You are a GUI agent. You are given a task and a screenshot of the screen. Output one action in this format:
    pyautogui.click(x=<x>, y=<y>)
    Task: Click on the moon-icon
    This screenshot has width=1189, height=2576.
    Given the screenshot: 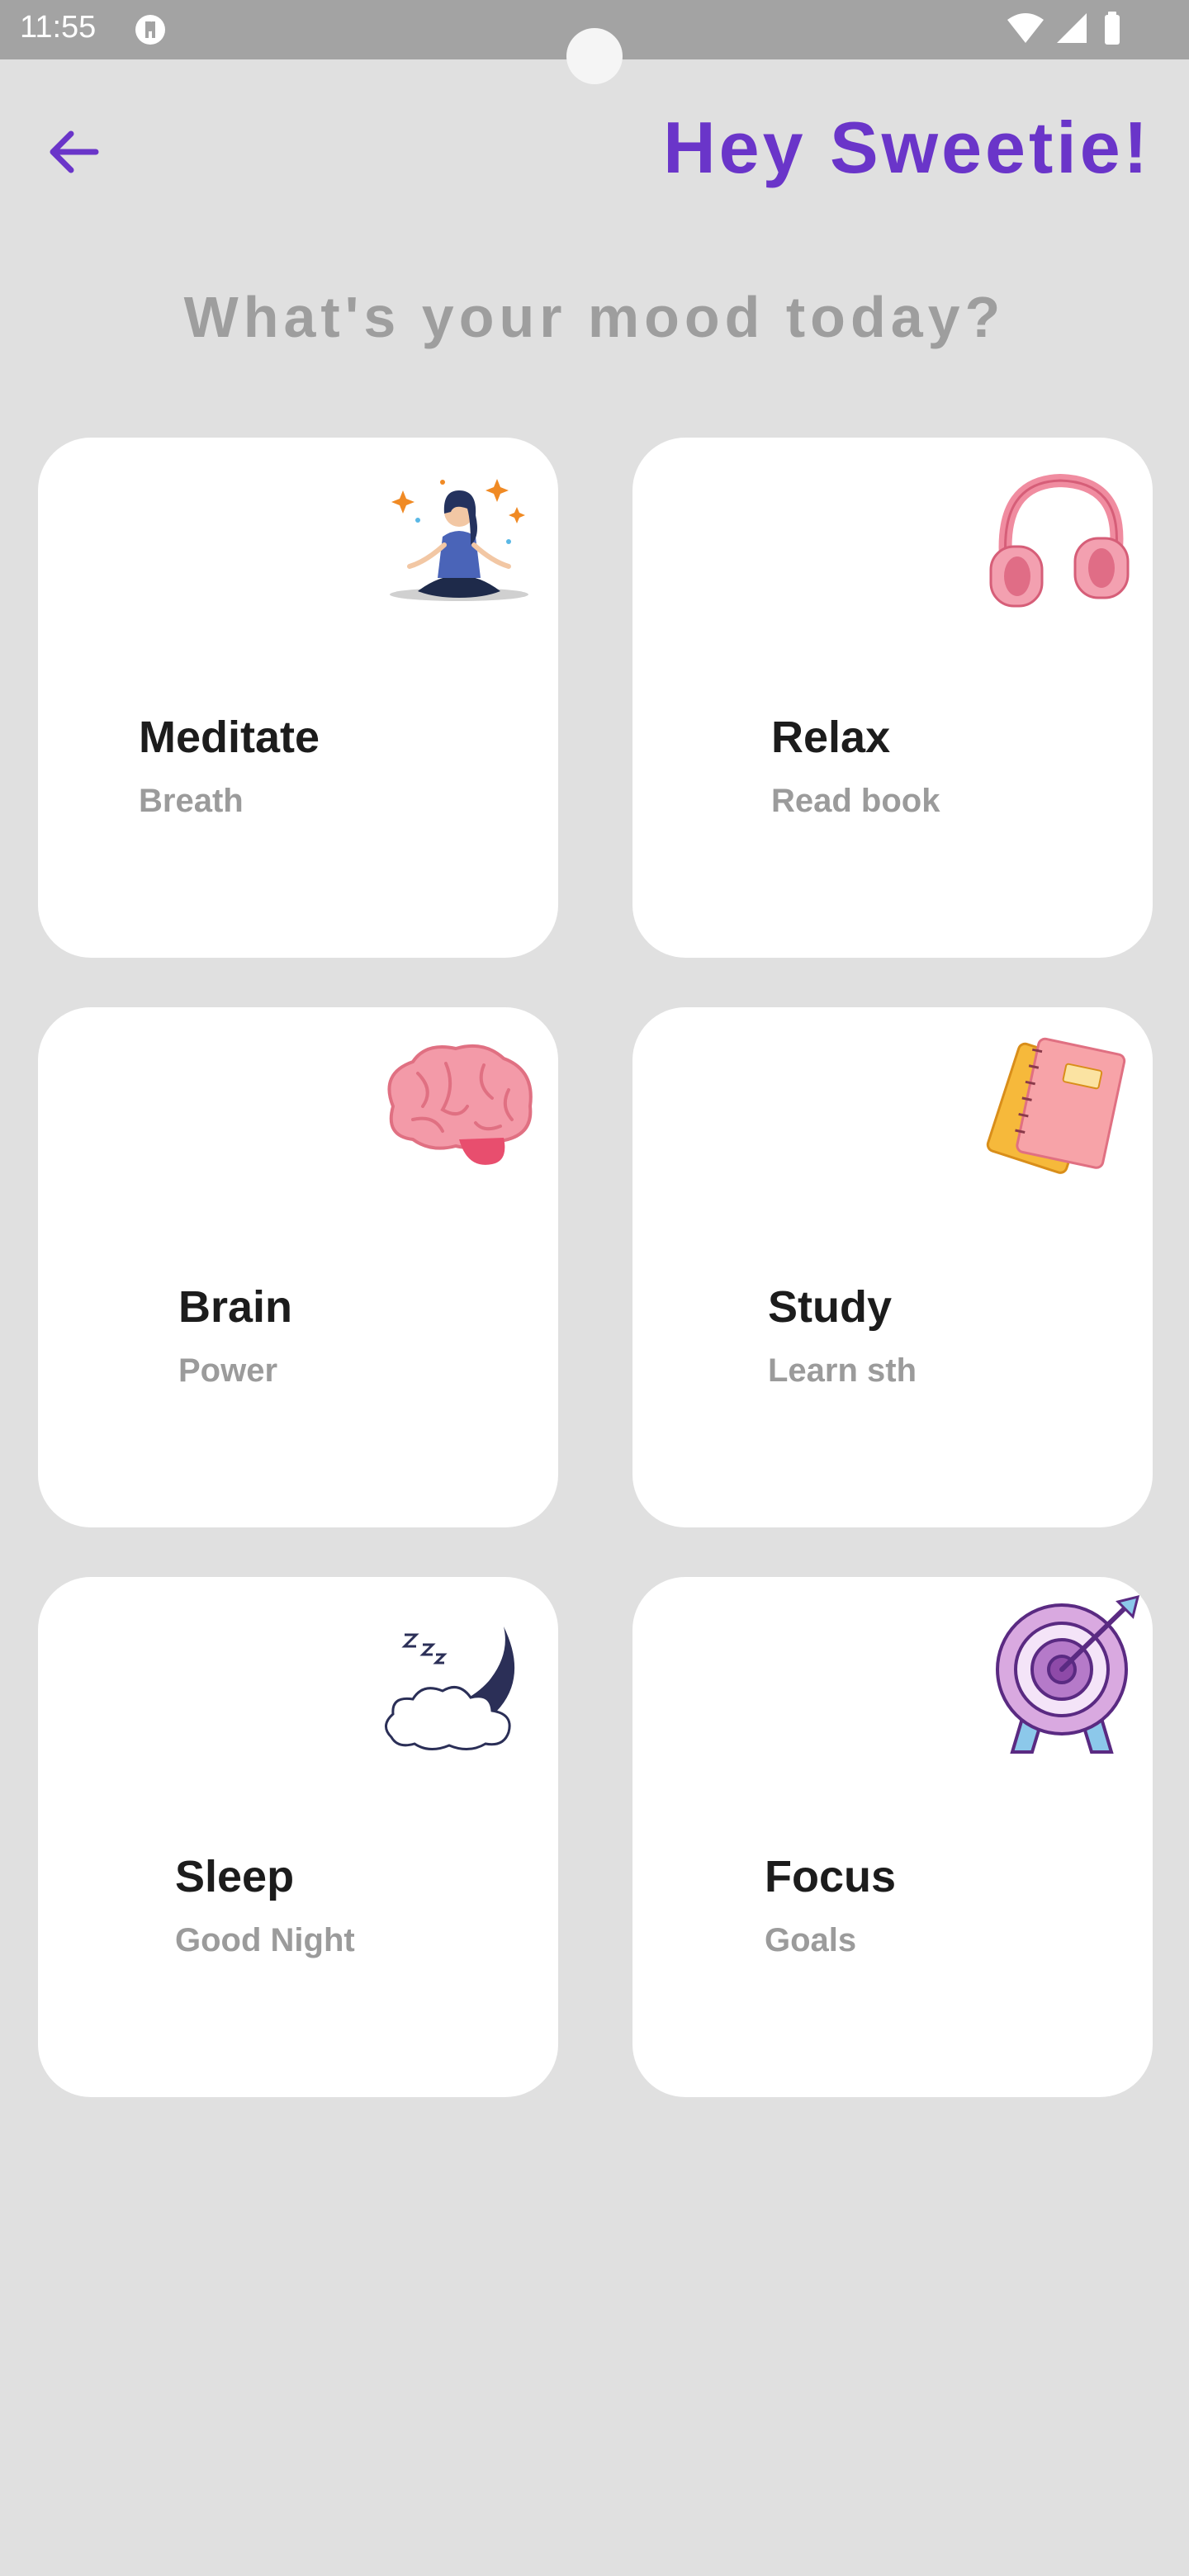 What is the action you would take?
    pyautogui.click(x=450, y=1688)
    